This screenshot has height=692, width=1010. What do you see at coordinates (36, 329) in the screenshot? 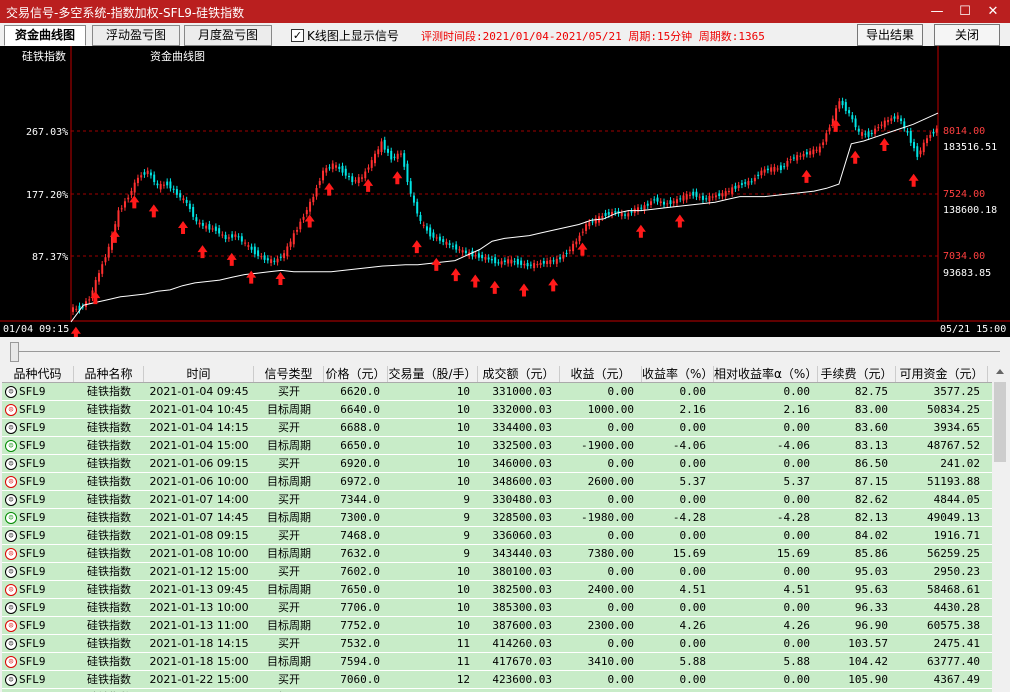
I see `x-start-label: 01/04 09:15` at bounding box center [36, 329].